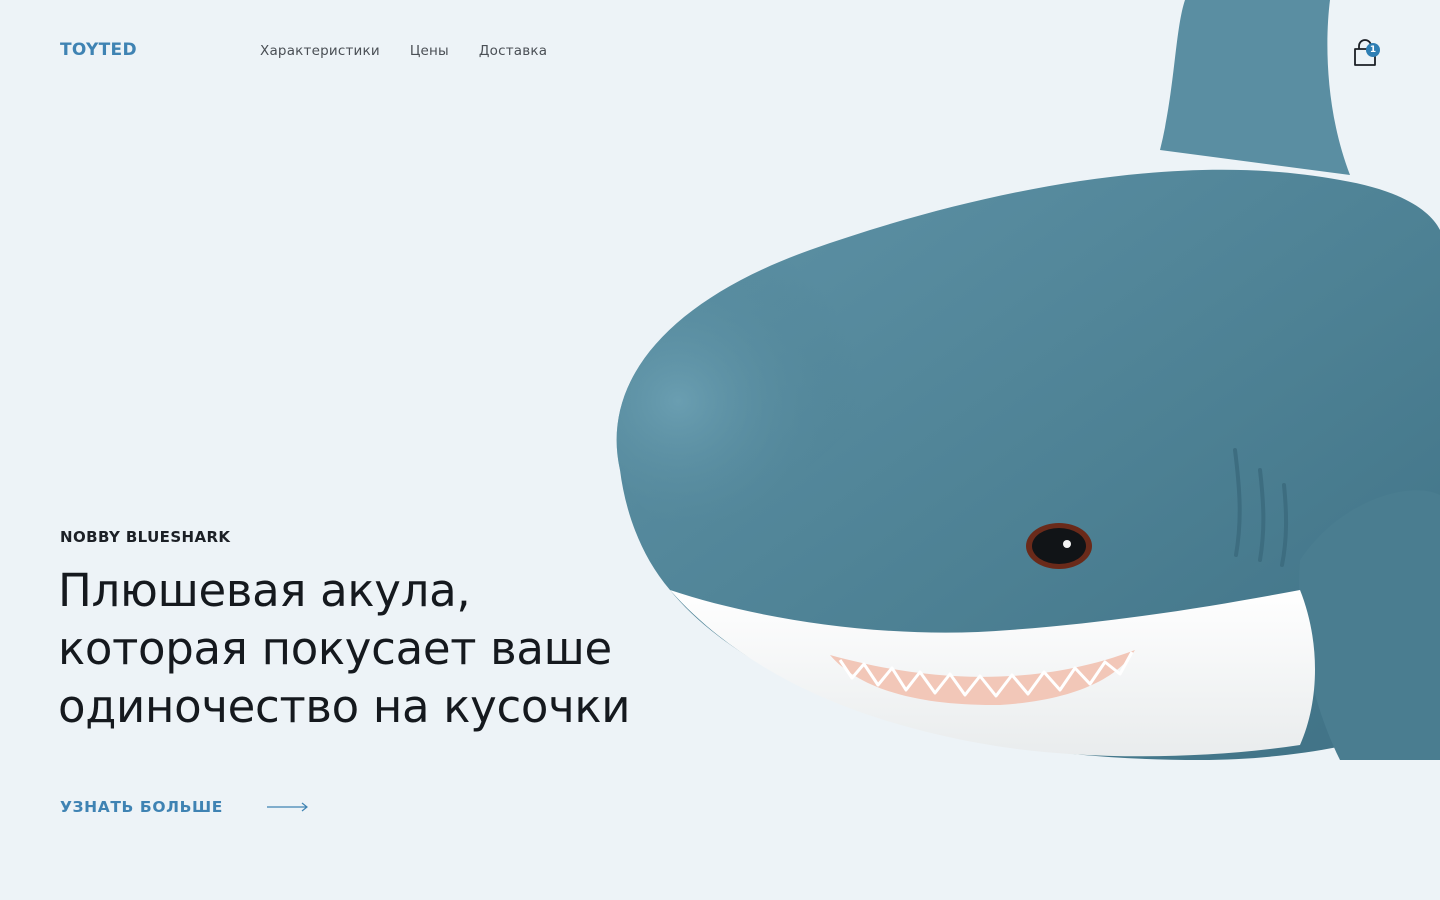  What do you see at coordinates (98, 50) in the screenshot?
I see `logo: TOYTED` at bounding box center [98, 50].